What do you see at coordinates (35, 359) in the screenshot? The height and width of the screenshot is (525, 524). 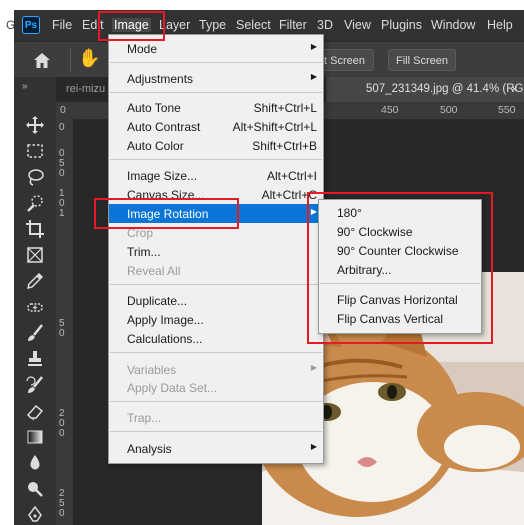 I see `clone-stamp-tool-icon` at bounding box center [35, 359].